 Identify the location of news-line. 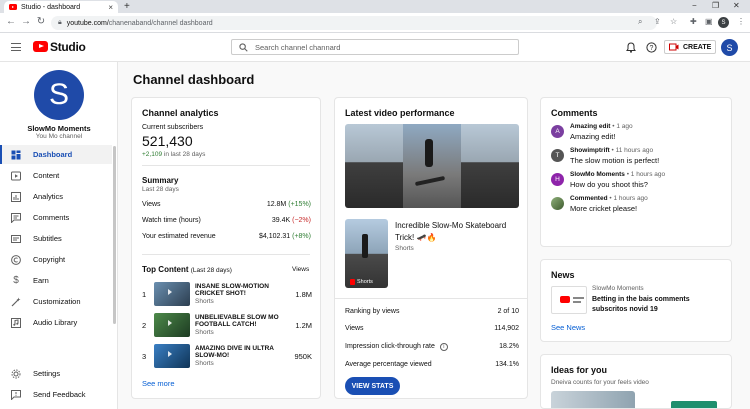
(578, 298).